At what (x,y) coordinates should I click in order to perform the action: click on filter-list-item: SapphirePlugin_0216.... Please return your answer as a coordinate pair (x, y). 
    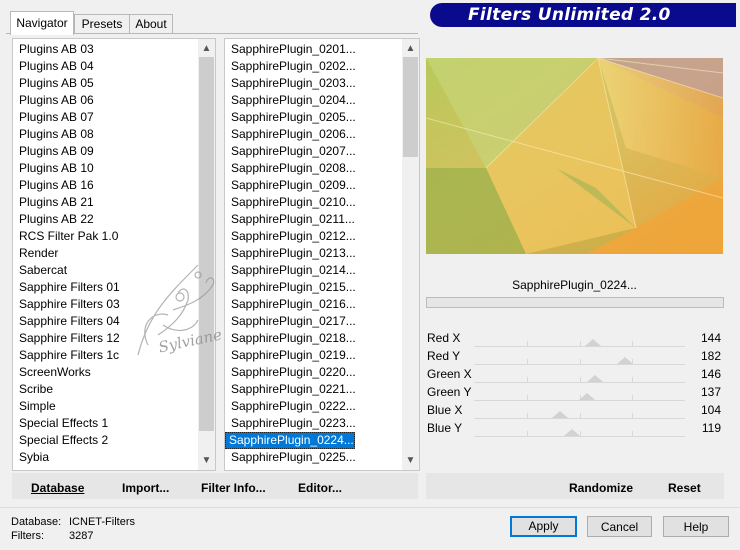
    Looking at the image, I should click on (290, 304).